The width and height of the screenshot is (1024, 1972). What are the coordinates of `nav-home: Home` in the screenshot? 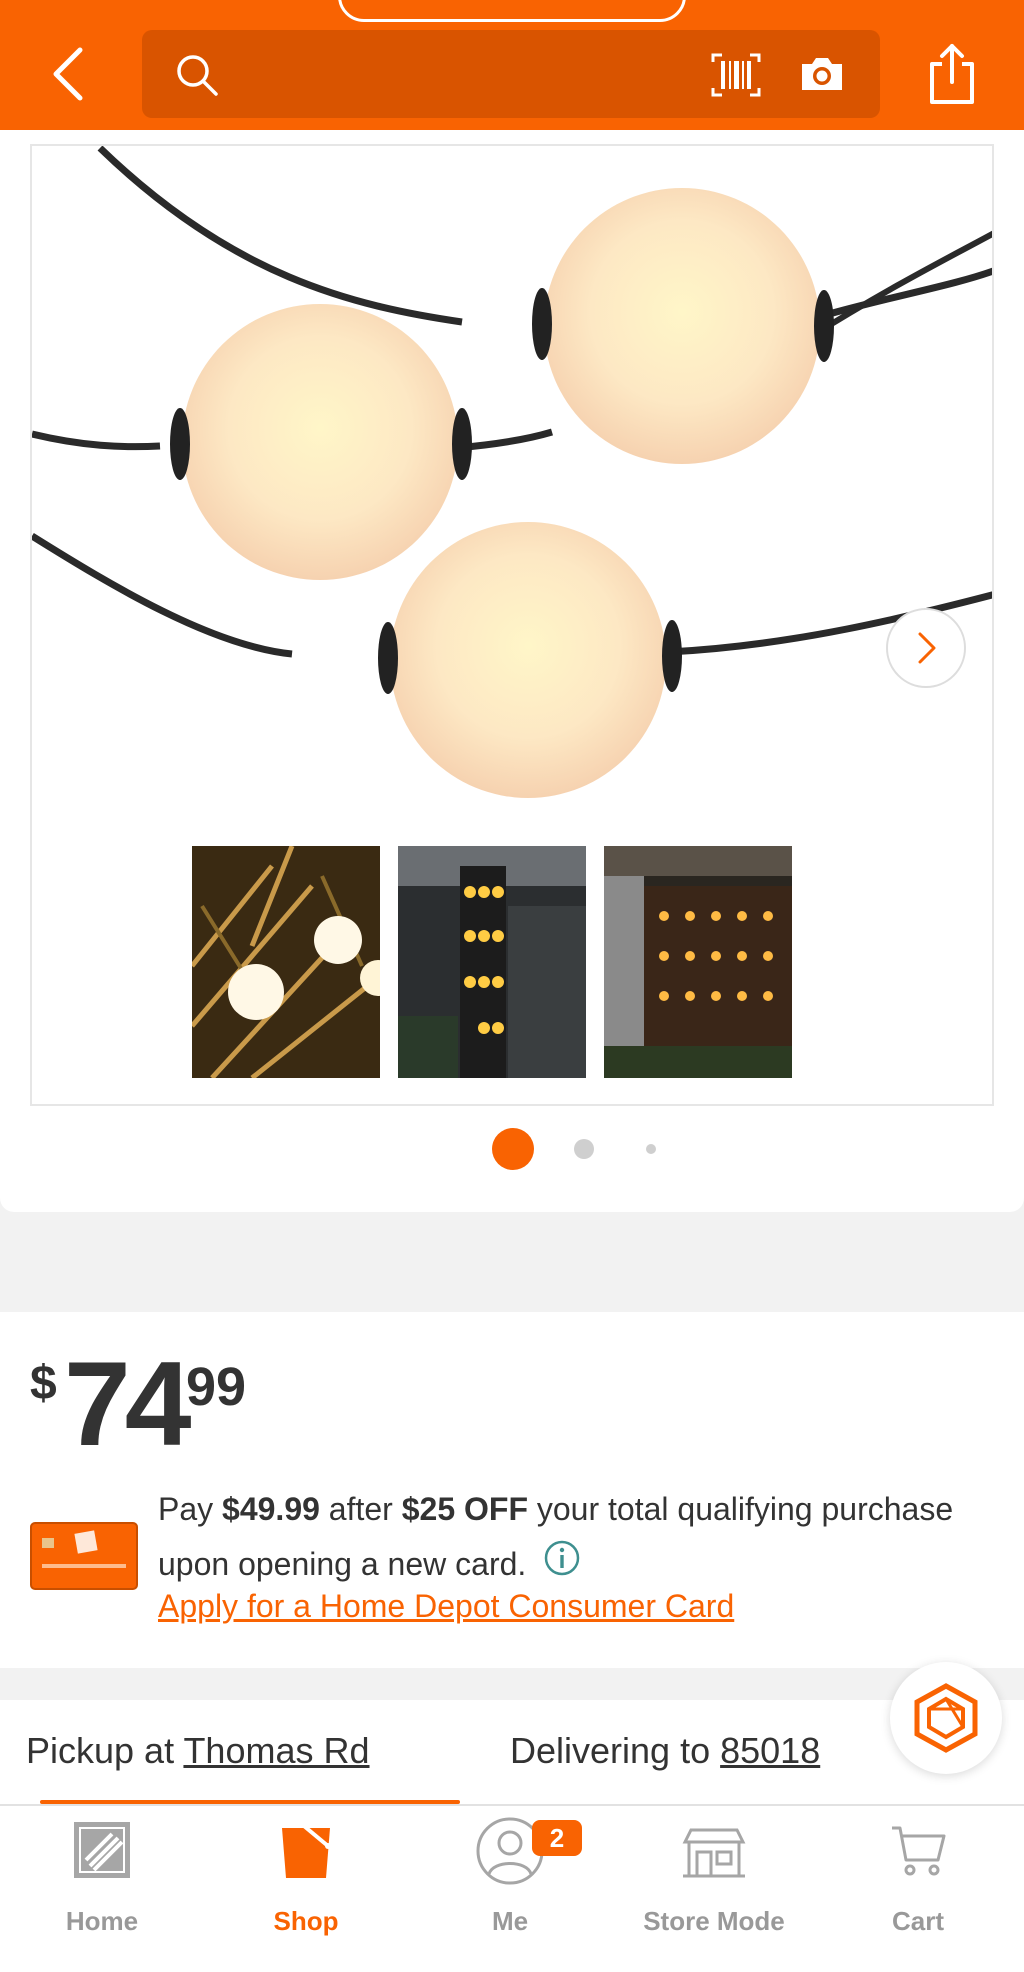 It's located at (102, 1889).